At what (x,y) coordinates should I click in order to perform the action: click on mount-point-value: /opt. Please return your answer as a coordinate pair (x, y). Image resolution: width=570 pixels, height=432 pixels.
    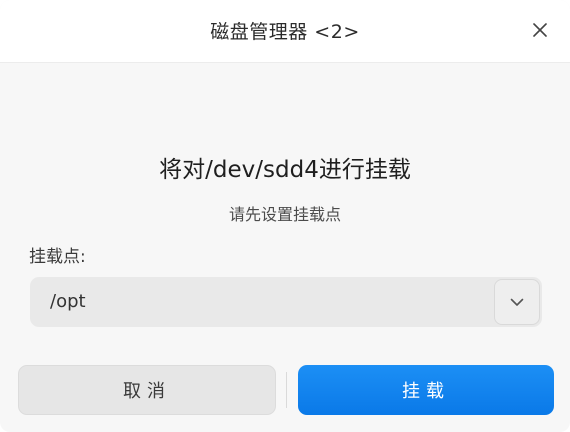
    Looking at the image, I should click on (68, 301).